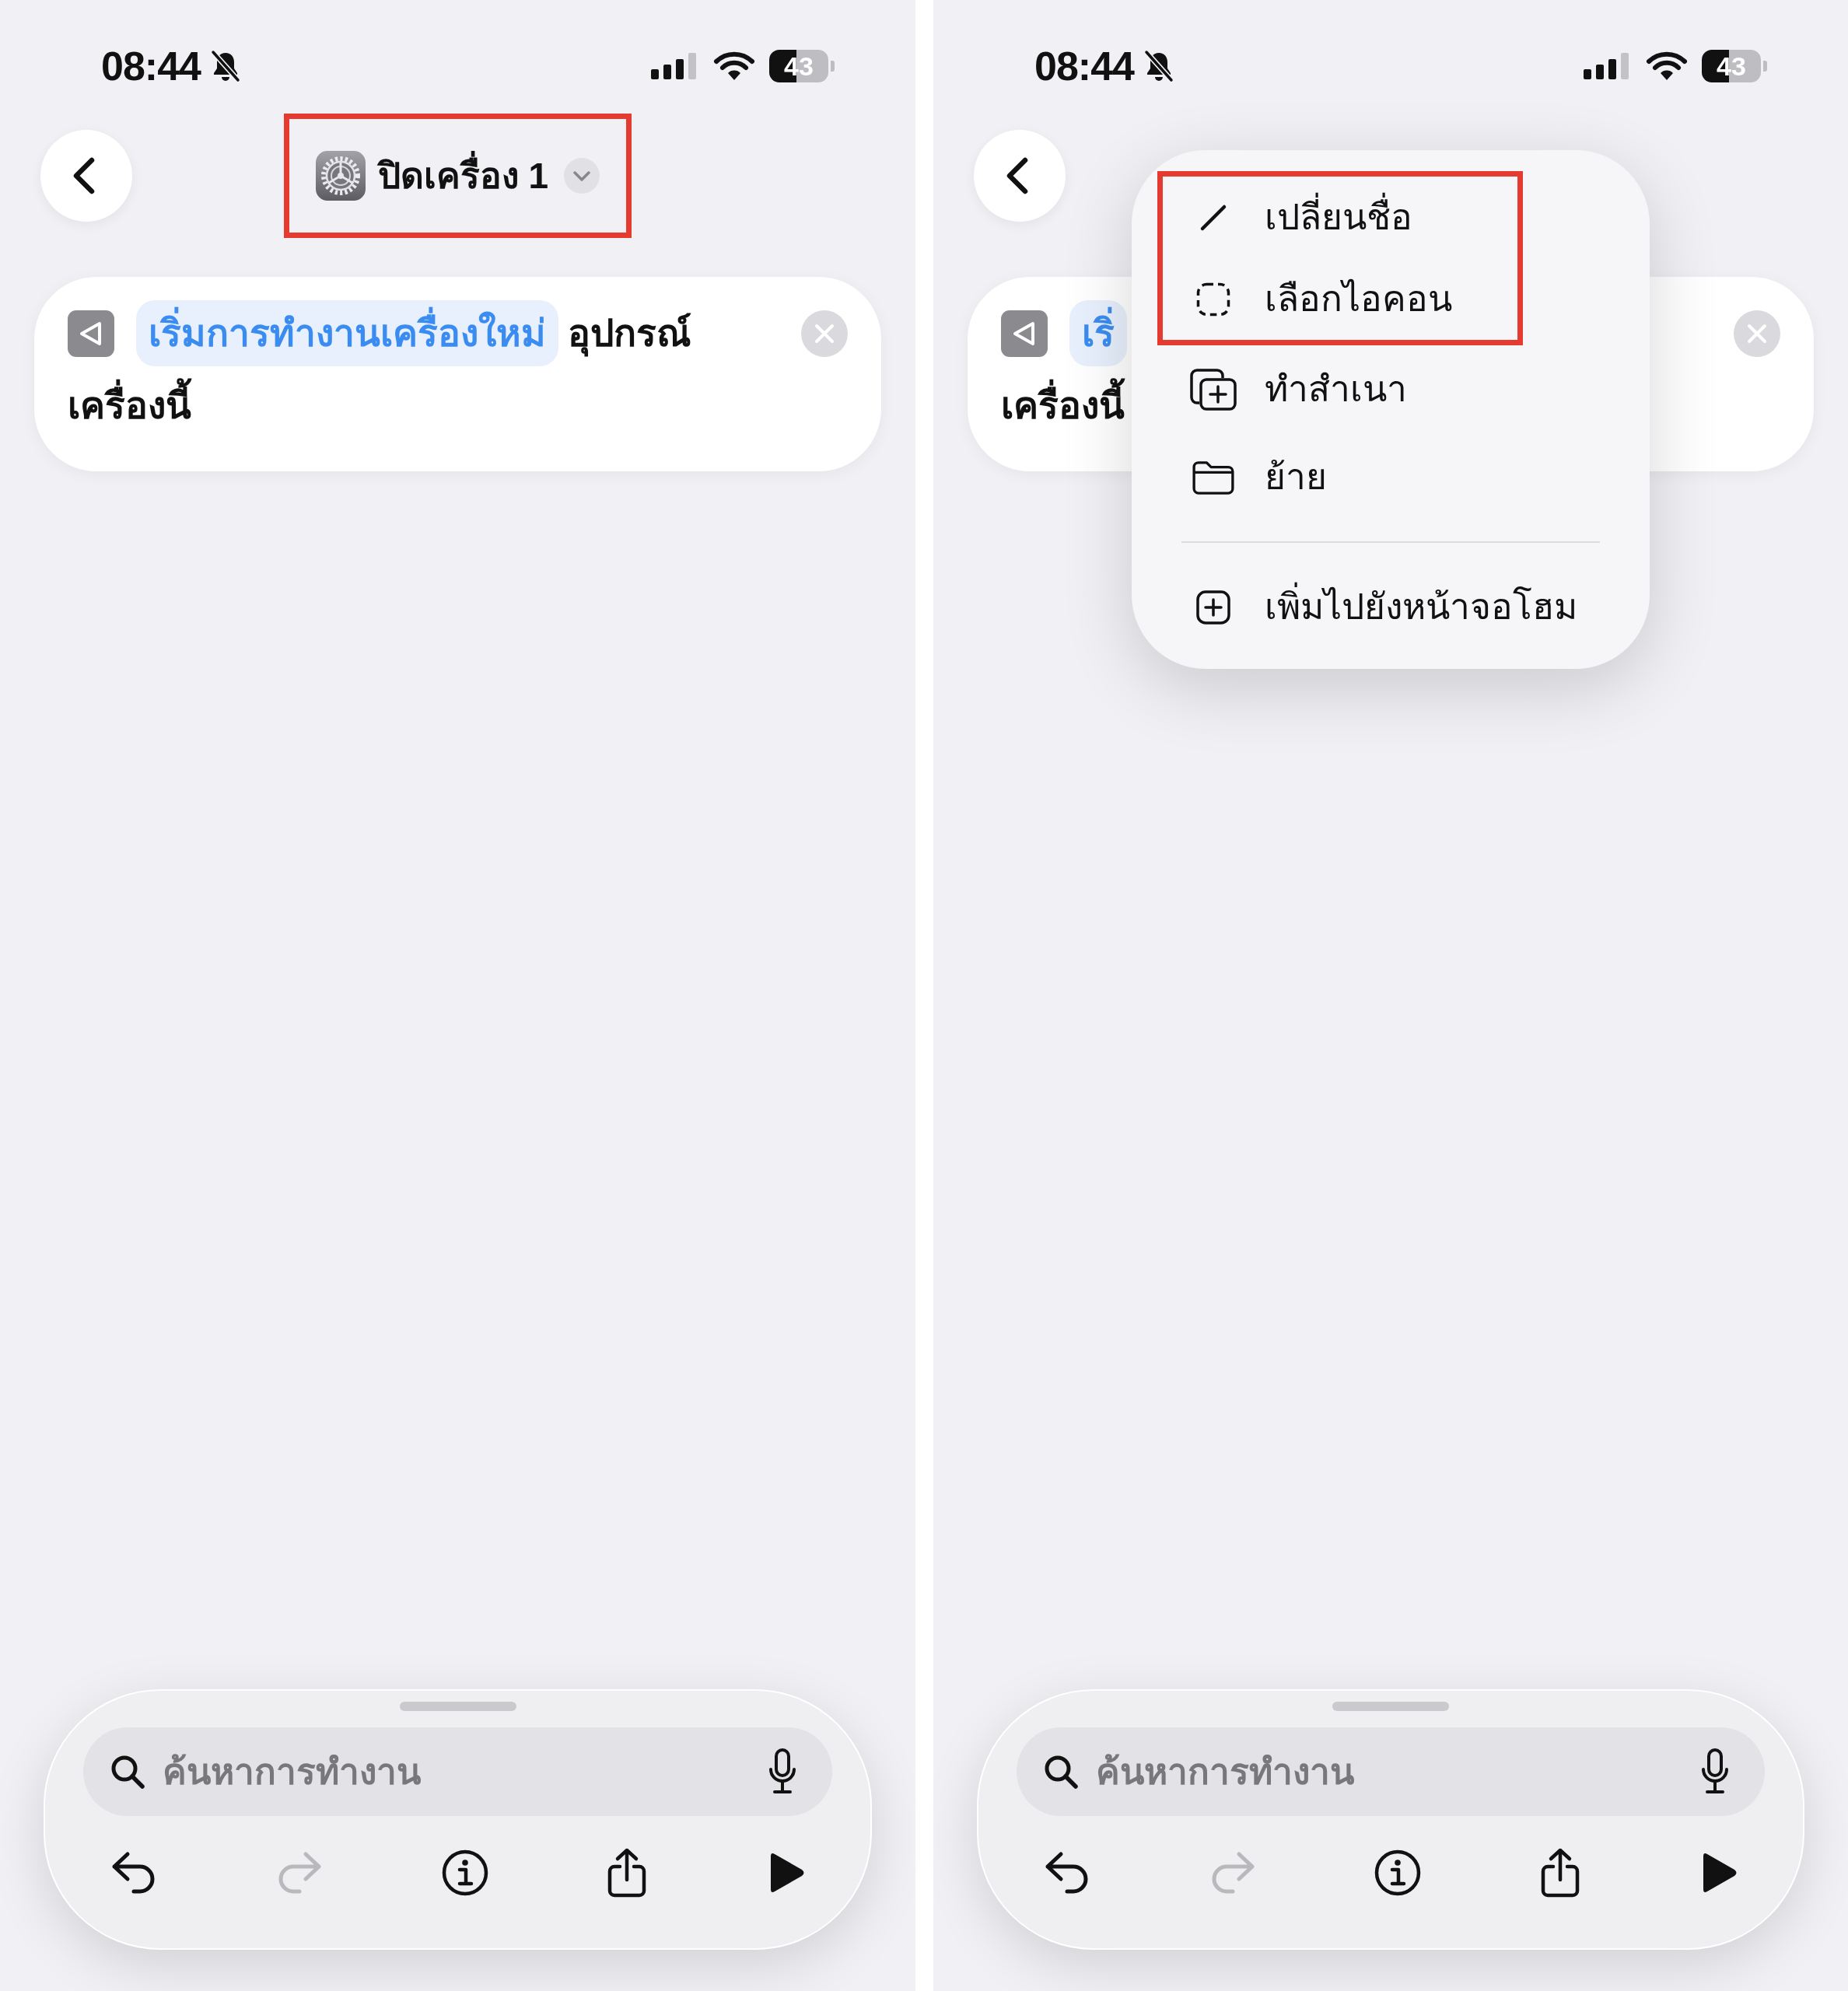  I want to click on folder-icon, so click(1213, 478).